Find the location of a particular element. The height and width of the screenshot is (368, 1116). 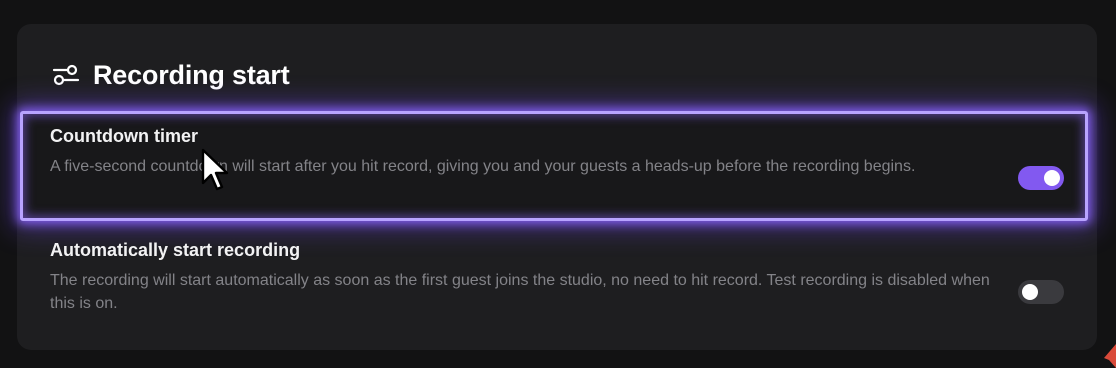

setting-label: Automatically start recording is located at coordinates (175, 250).